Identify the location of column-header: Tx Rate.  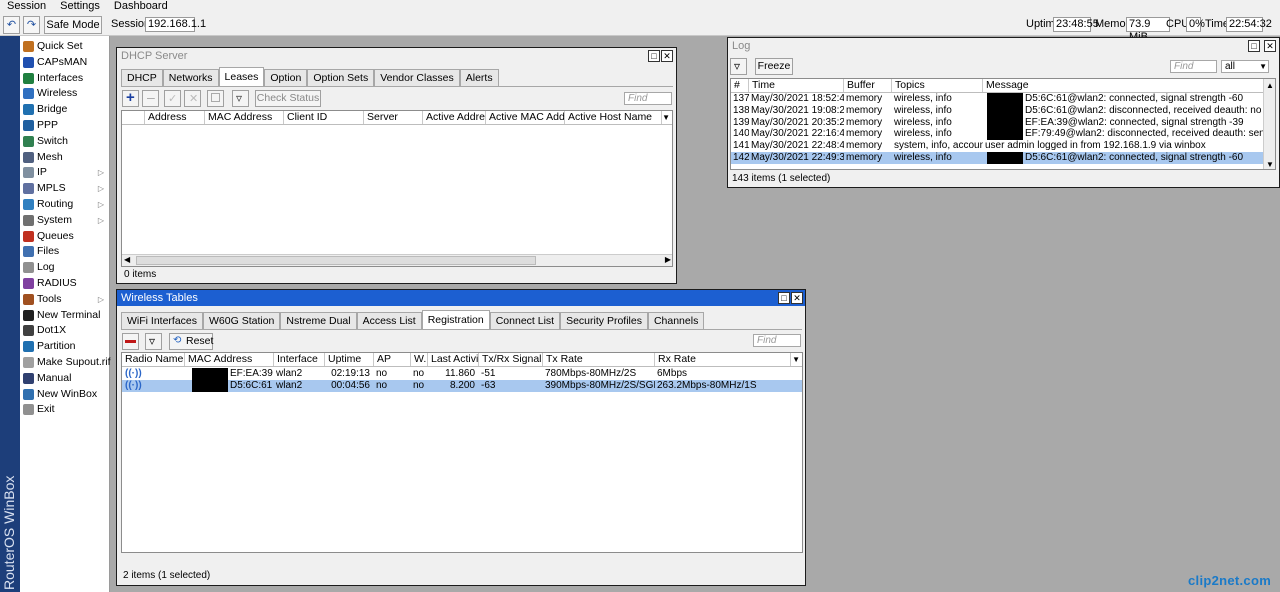
(599, 359).